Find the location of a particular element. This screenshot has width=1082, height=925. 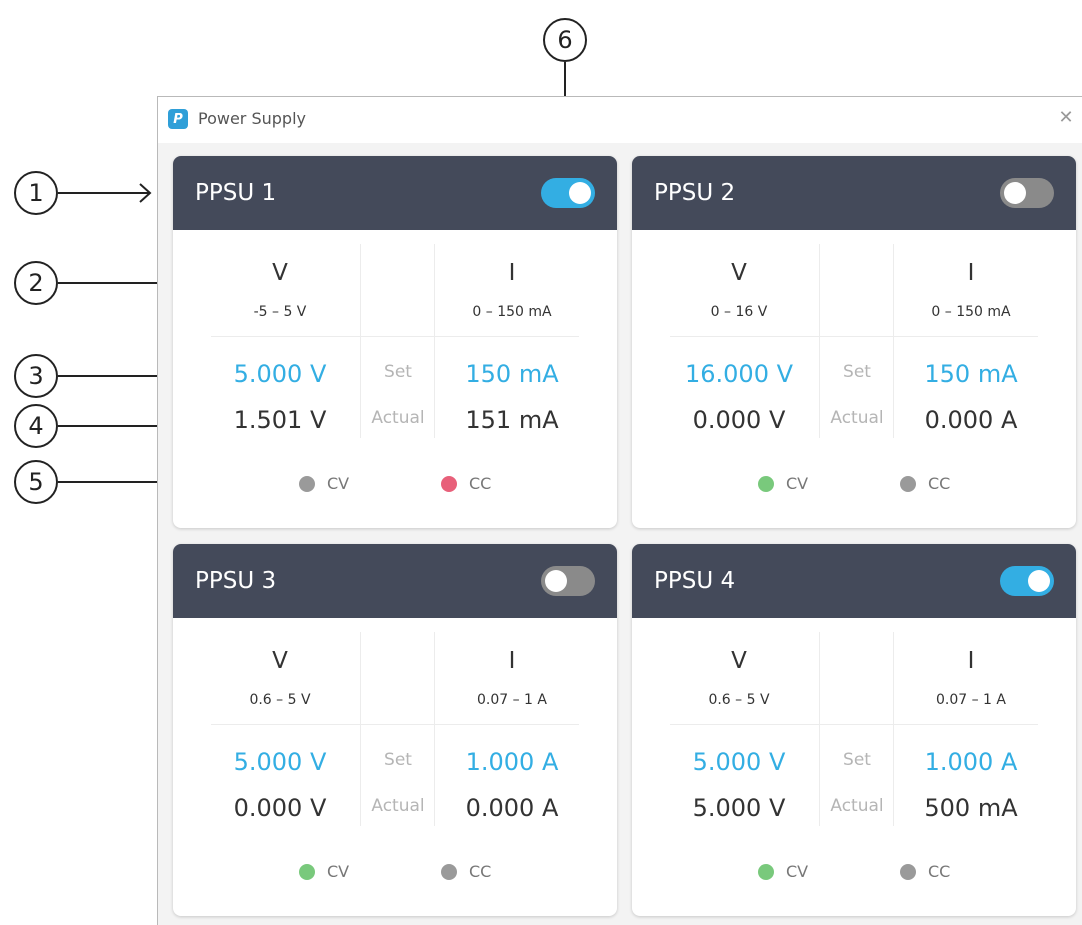

voltage-range: 0 – 16 V is located at coordinates (739, 312).